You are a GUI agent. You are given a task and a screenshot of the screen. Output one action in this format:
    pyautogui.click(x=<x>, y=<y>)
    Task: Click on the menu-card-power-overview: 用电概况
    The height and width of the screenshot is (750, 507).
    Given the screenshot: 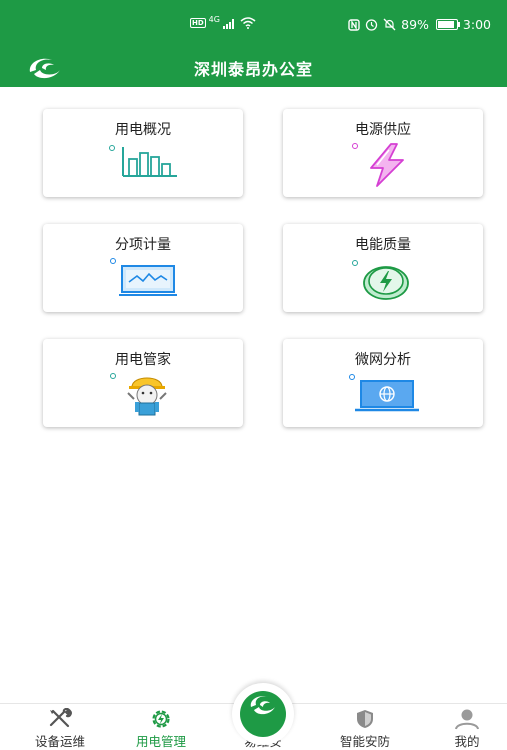 What is the action you would take?
    pyautogui.click(x=143, y=153)
    